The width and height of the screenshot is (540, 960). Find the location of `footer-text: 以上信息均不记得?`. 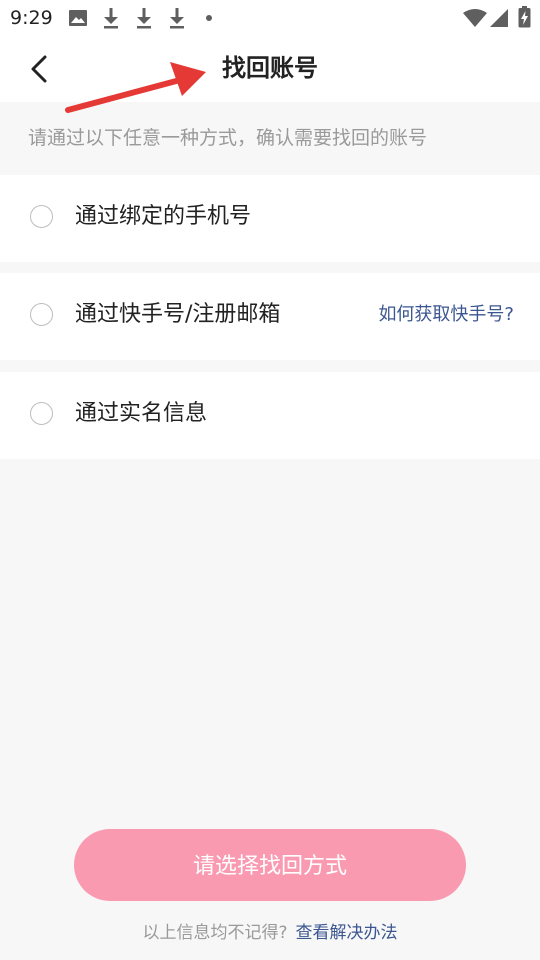

footer-text: 以上信息均不记得? is located at coordinates (215, 933).